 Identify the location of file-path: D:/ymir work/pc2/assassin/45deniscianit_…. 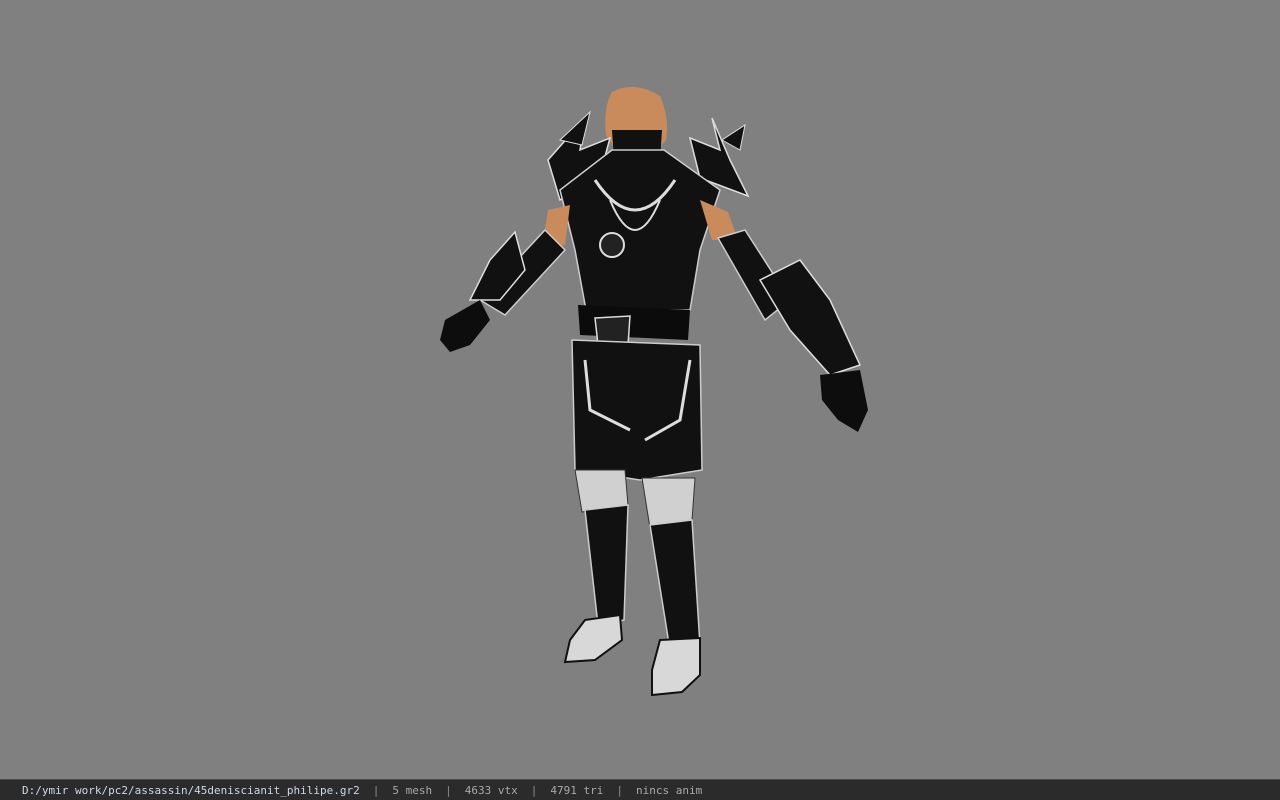
(191, 790).